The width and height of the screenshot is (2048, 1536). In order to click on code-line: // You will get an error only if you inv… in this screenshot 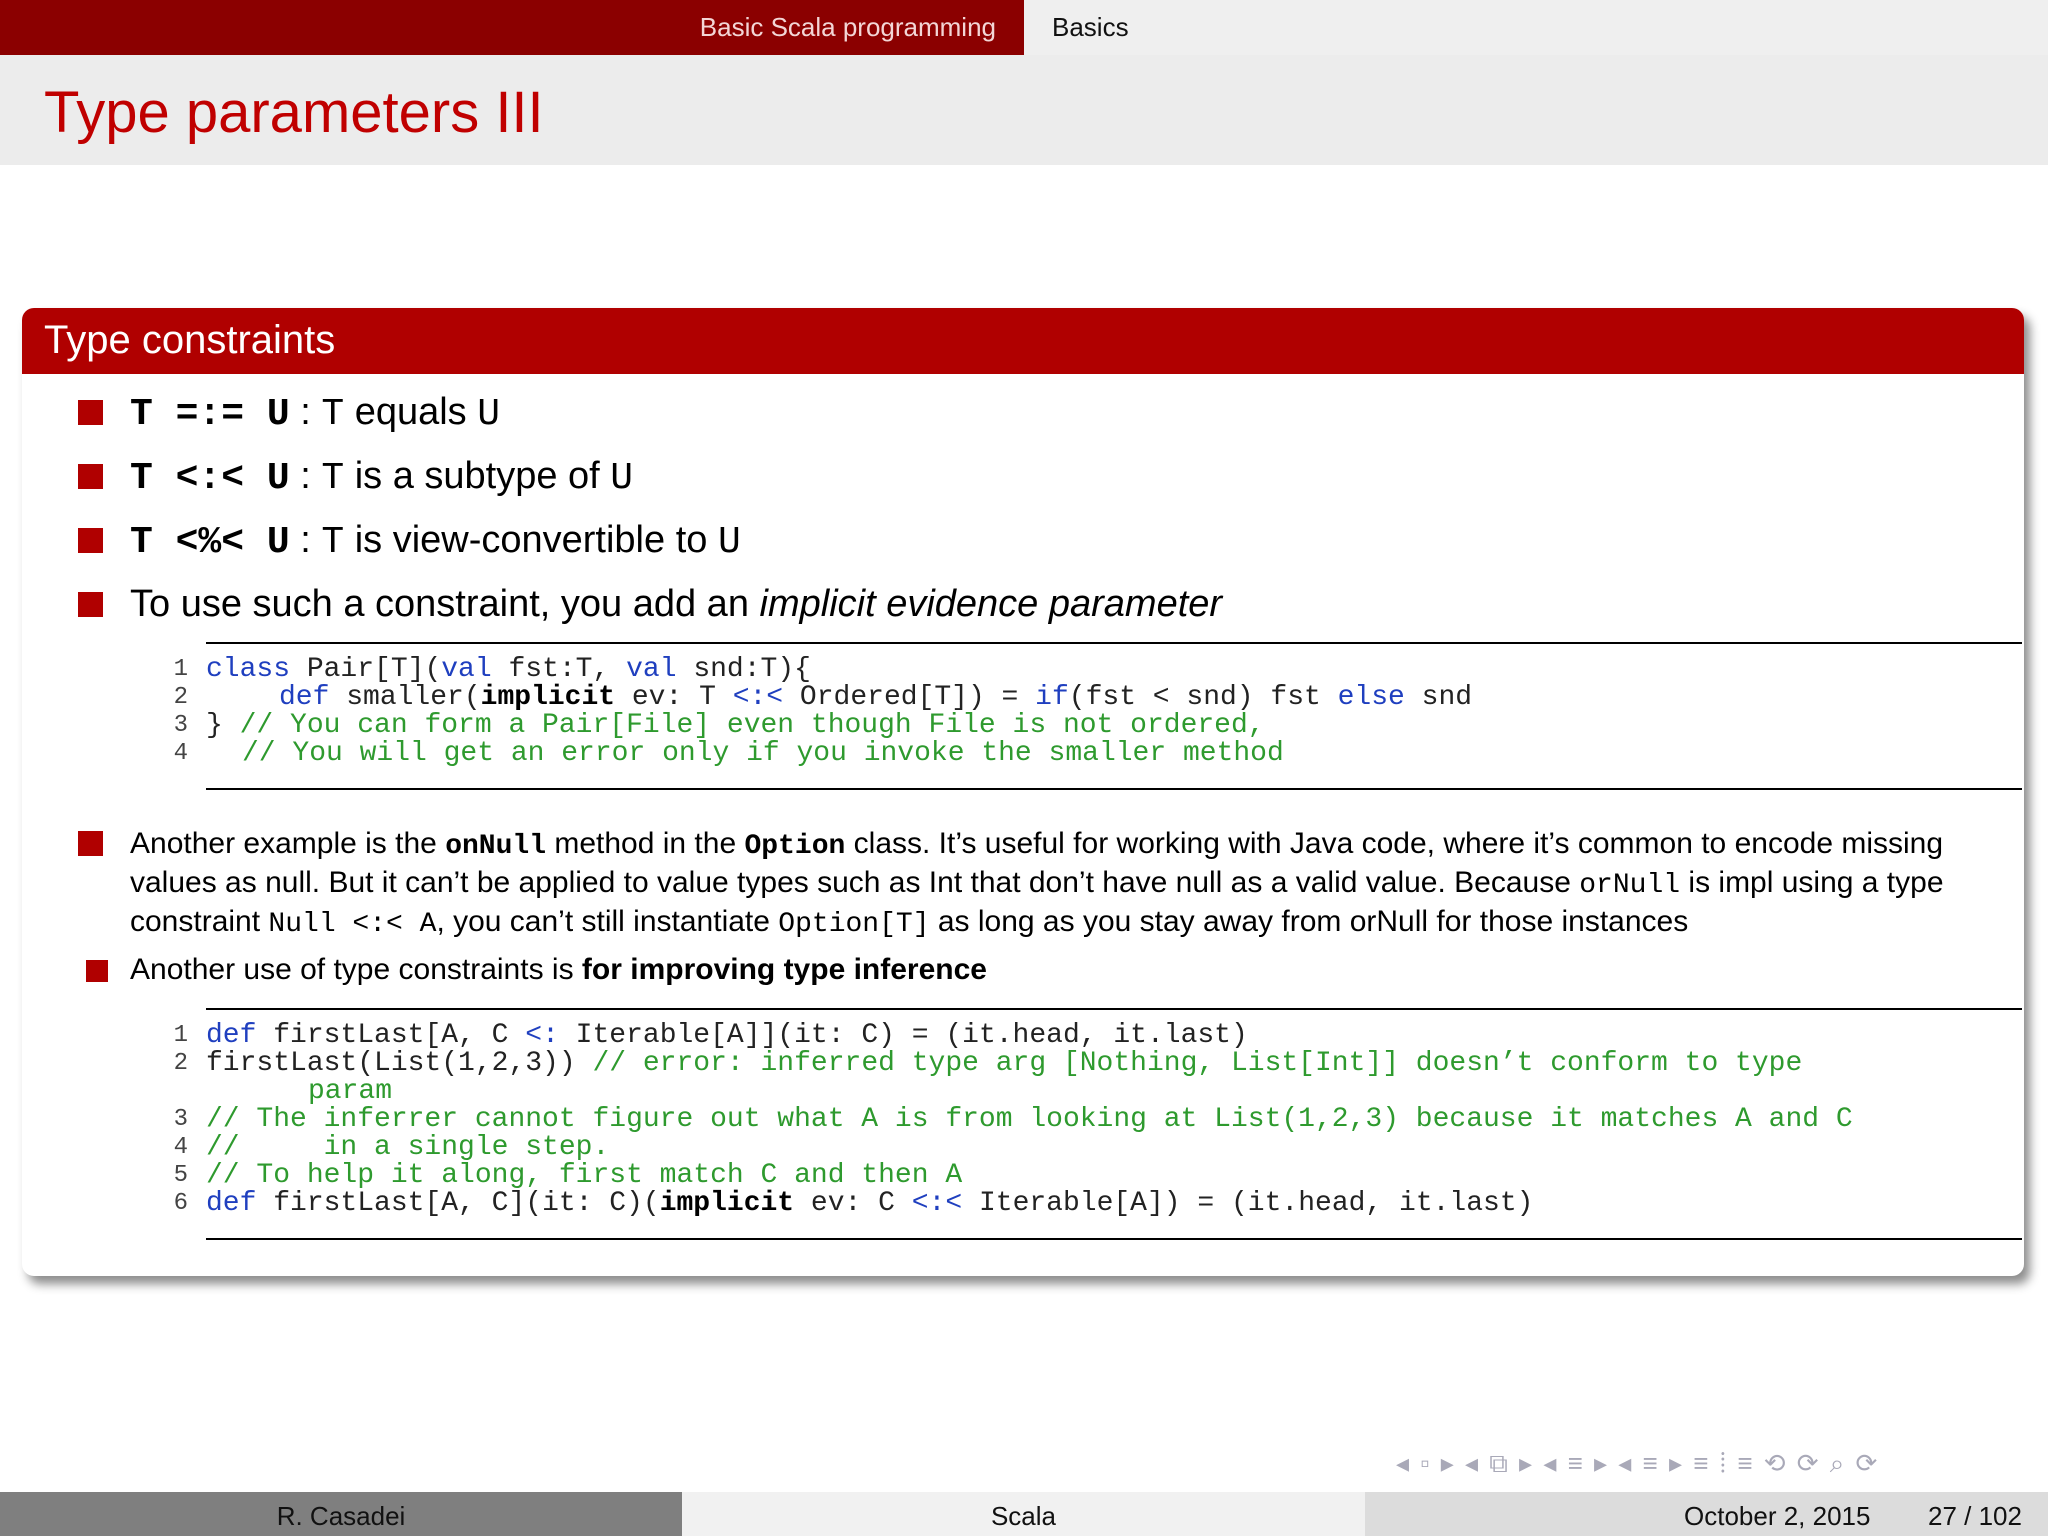, I will do `click(763, 753)`.